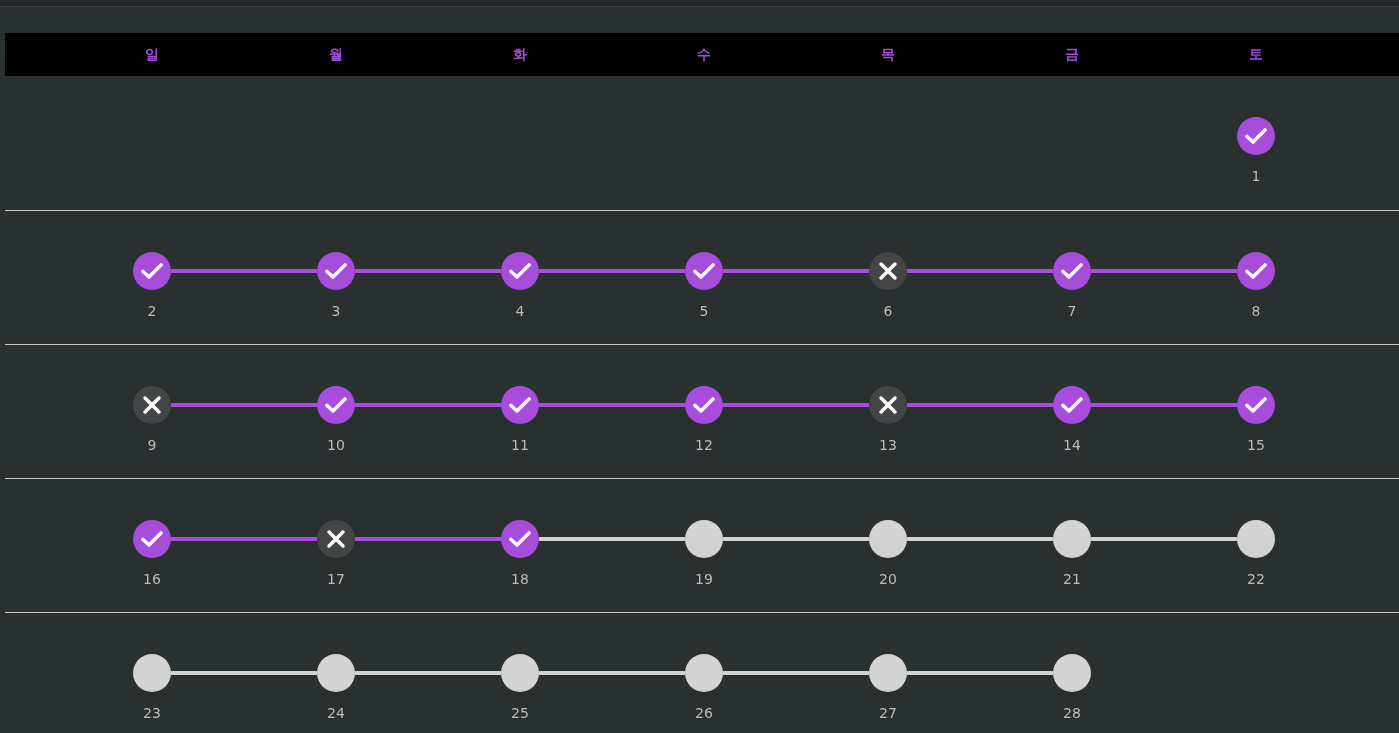  I want to click on day-number: 11, so click(520, 445).